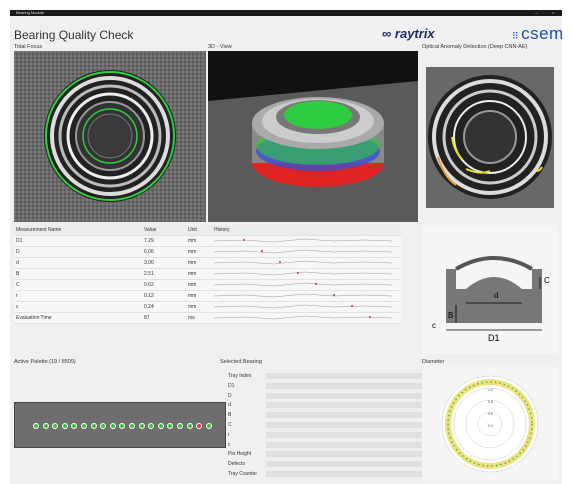  I want to click on table-row: B 2.51 mm, so click(207, 274).